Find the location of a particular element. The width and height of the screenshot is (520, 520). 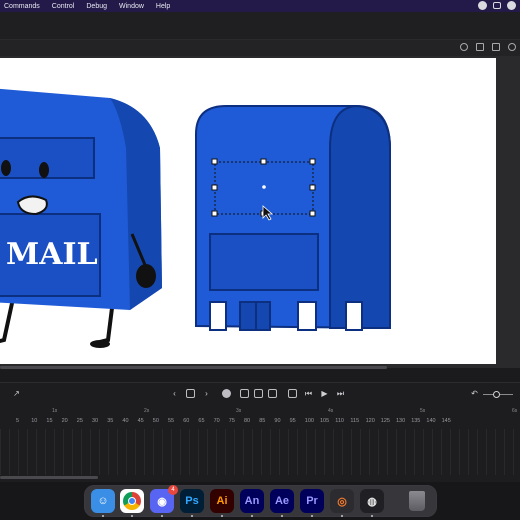

dock-app-trash is located at coordinates (417, 501).